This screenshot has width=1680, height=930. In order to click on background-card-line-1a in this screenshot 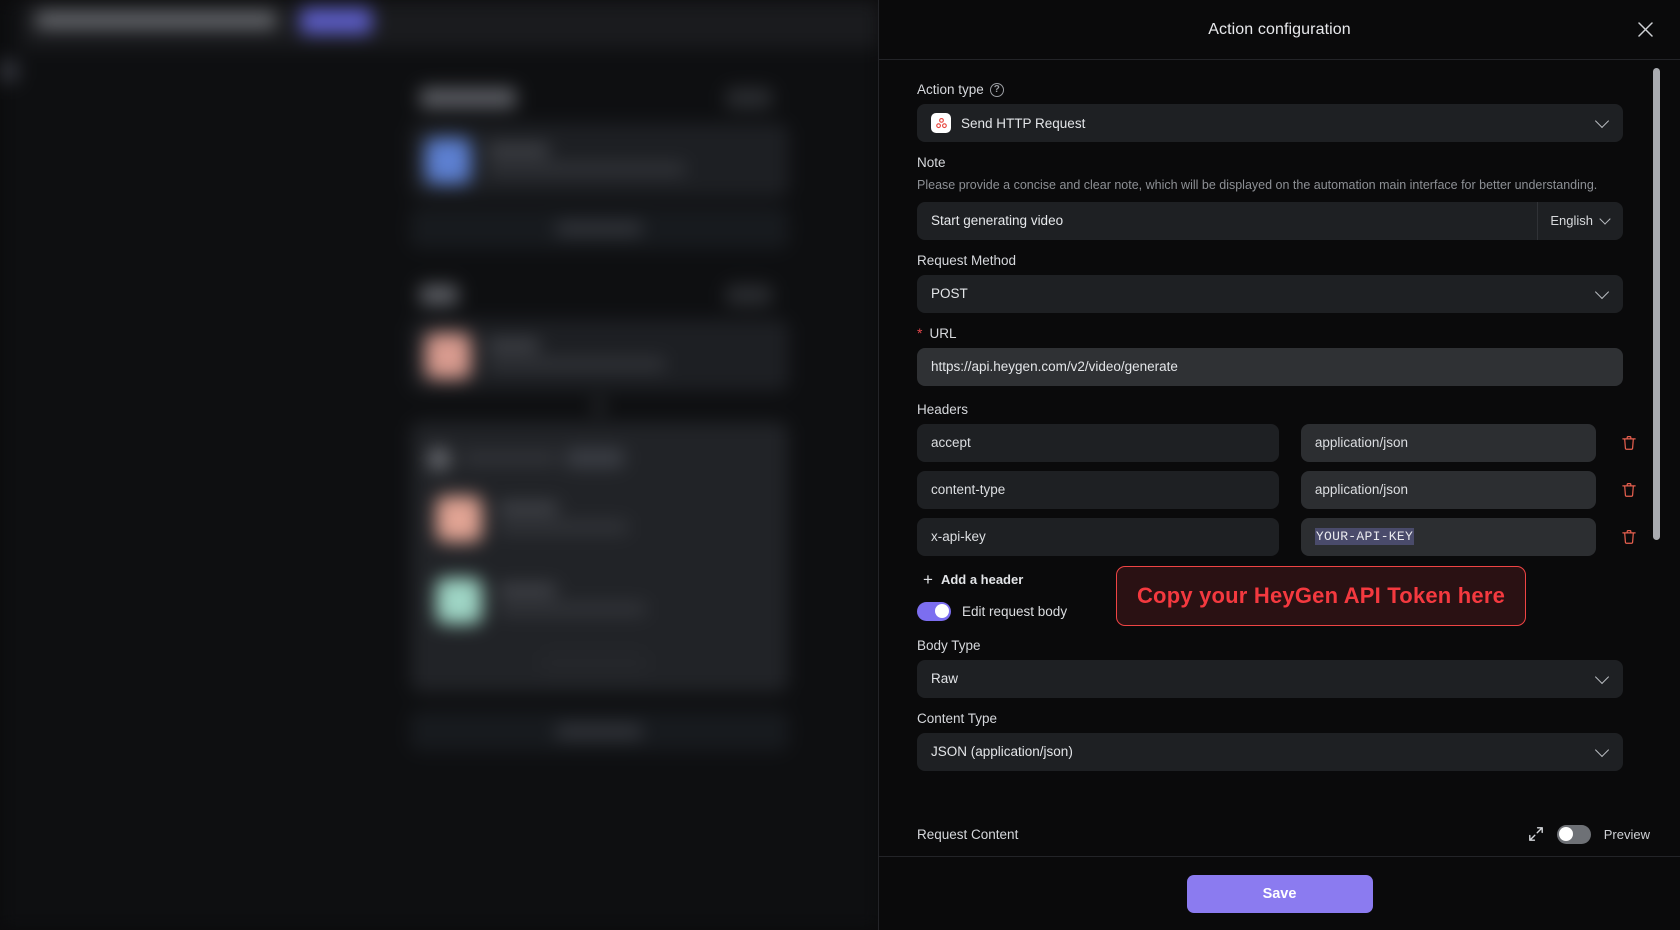, I will do `click(518, 150)`.